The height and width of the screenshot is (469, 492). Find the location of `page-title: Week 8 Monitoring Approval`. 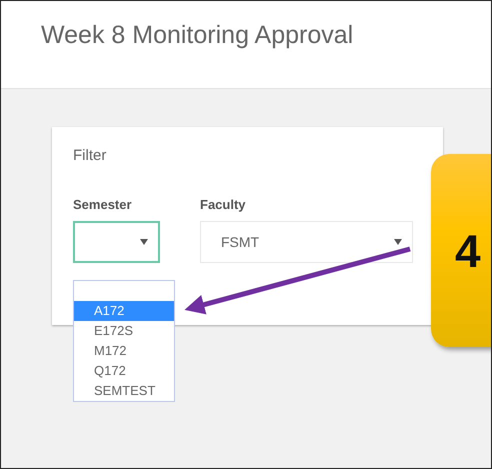

page-title: Week 8 Monitoring Approval is located at coordinates (197, 35).